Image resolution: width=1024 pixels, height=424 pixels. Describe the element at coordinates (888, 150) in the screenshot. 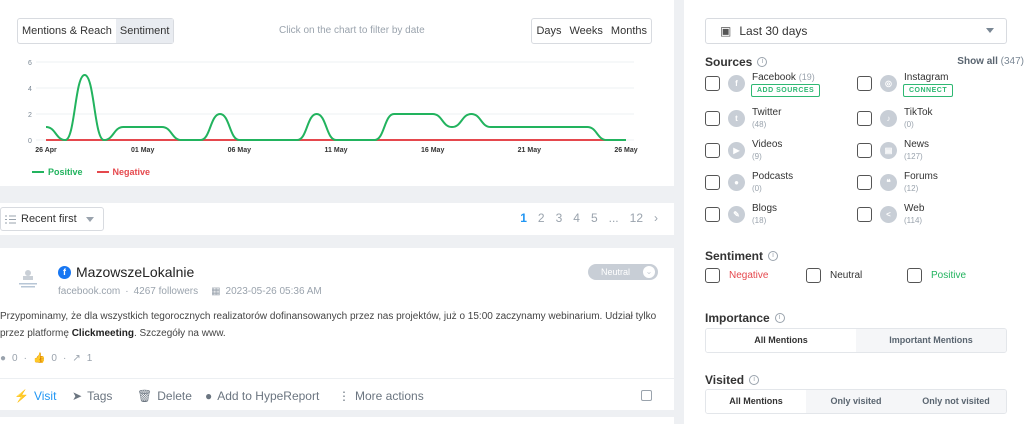

I see `news-icon: ▤` at that location.